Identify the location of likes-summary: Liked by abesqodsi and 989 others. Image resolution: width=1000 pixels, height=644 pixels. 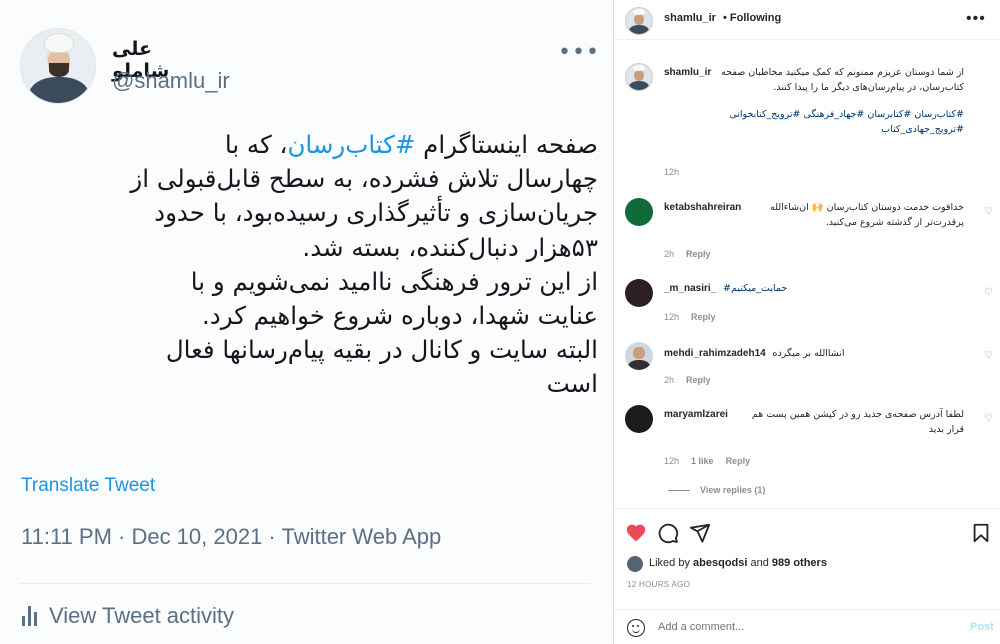
(738, 563).